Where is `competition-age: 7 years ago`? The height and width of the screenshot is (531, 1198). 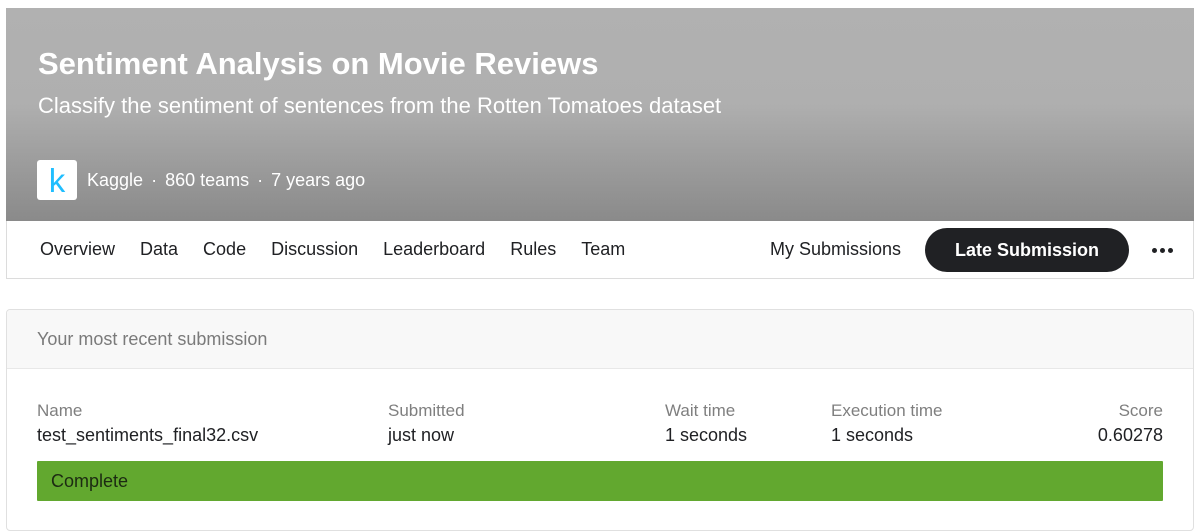
competition-age: 7 years ago is located at coordinates (318, 179).